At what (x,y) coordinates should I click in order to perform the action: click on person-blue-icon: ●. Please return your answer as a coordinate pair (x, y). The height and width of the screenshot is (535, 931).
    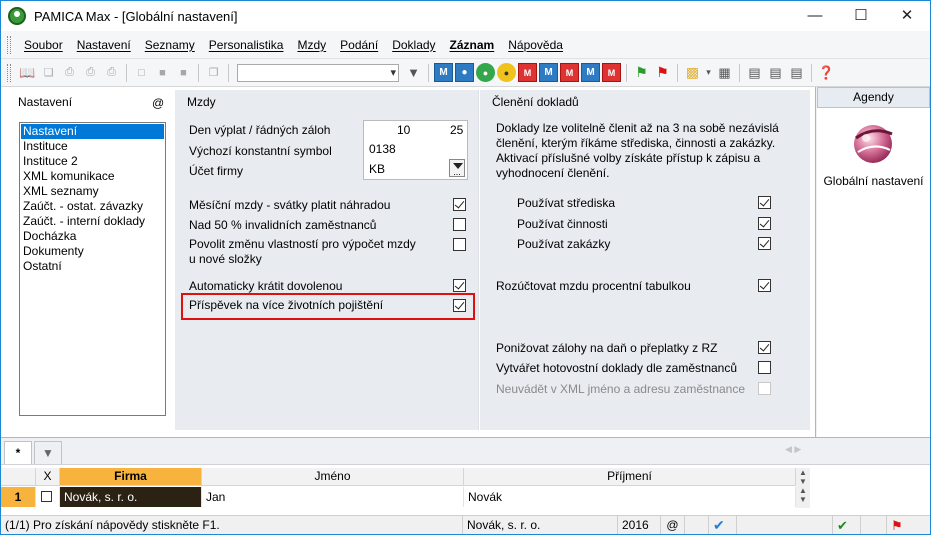
    Looking at the image, I should click on (464, 72).